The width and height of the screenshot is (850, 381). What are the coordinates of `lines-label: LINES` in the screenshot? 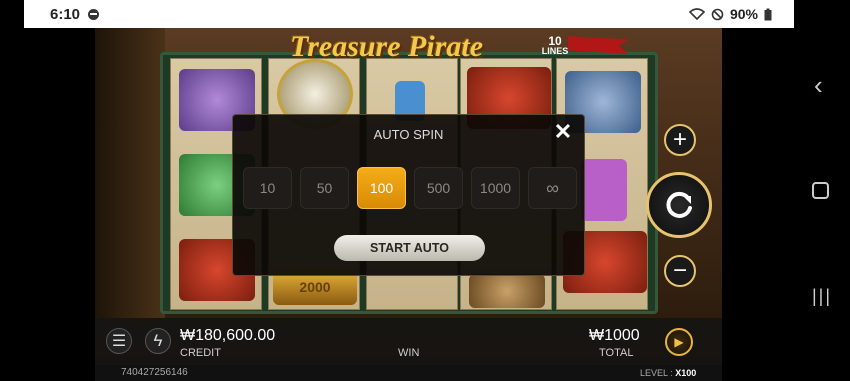 It's located at (555, 51).